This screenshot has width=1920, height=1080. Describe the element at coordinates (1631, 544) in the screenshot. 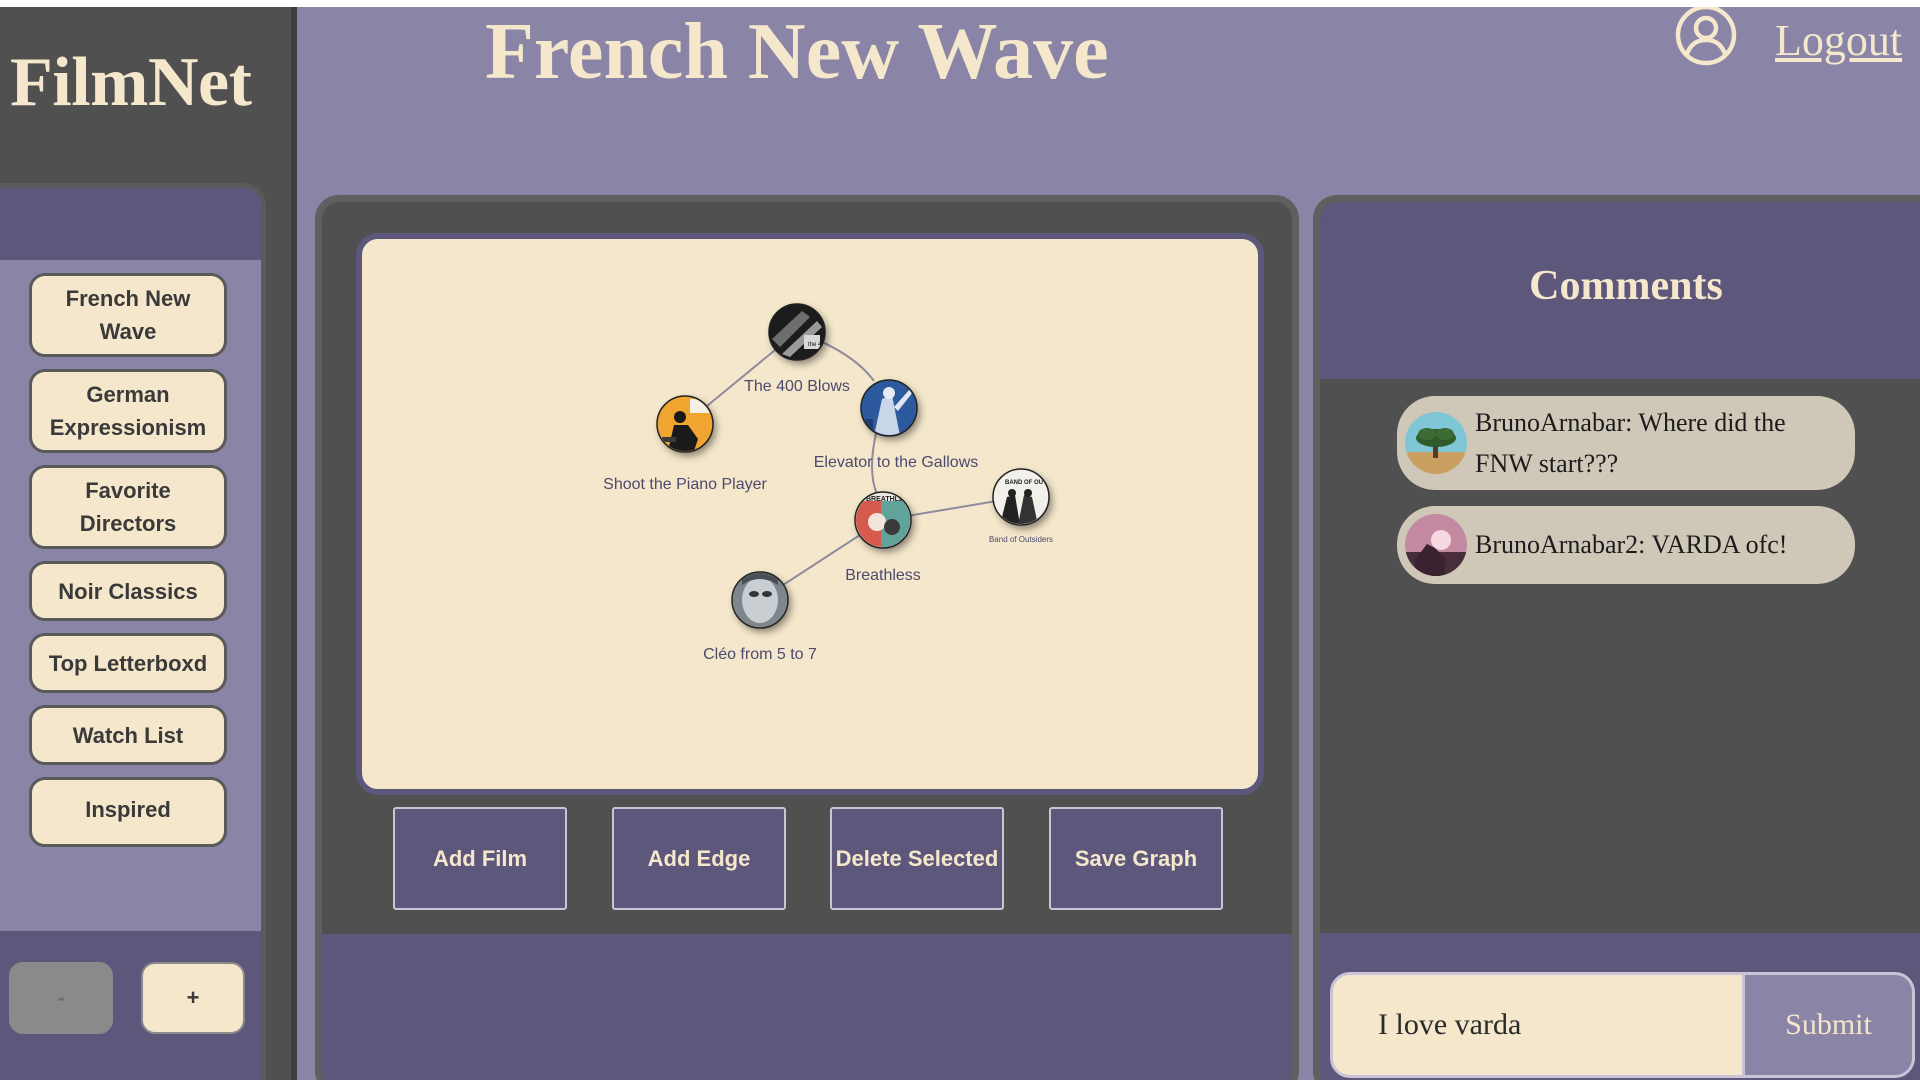

I see `comment-text: BrunoArnabar2: VARDA ofc!` at that location.